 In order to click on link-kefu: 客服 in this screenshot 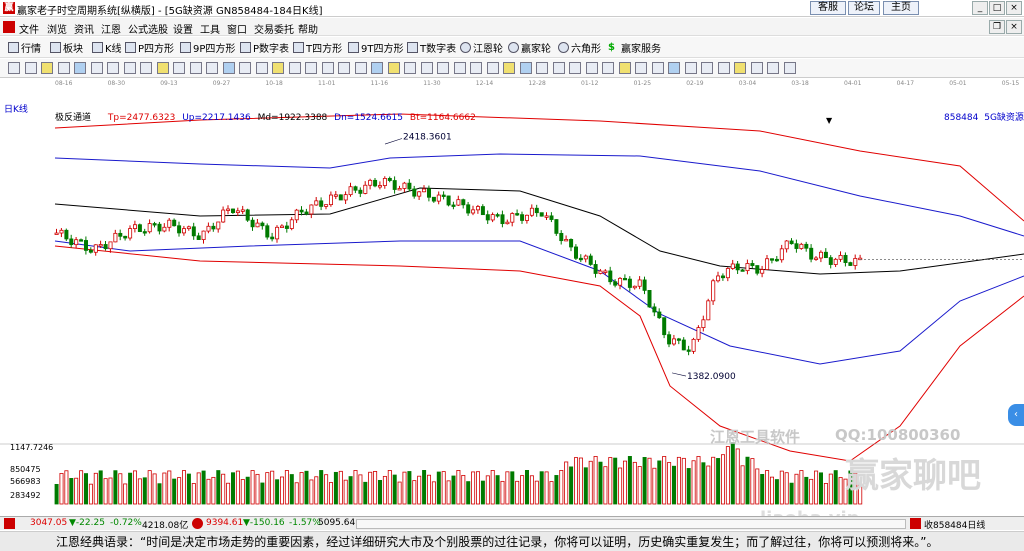, I will do `click(828, 8)`.